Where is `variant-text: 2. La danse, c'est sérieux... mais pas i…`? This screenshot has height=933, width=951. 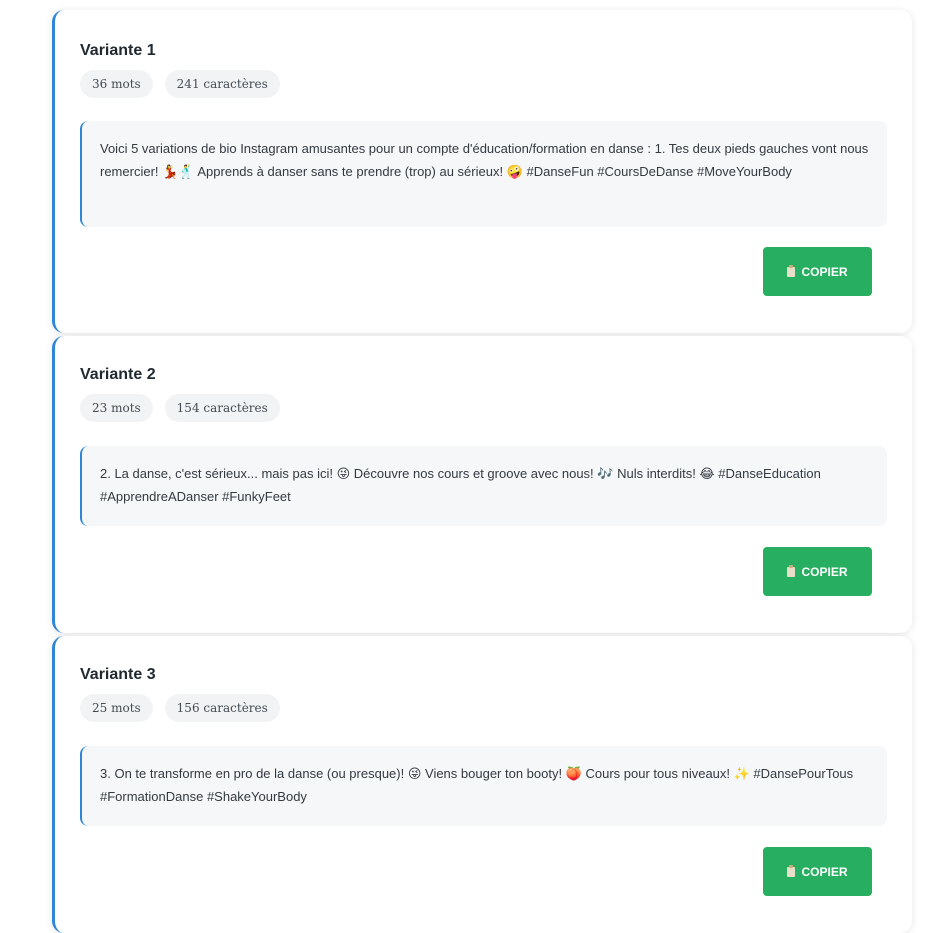 variant-text: 2. La danse, c'est sérieux... mais pas i… is located at coordinates (483, 486).